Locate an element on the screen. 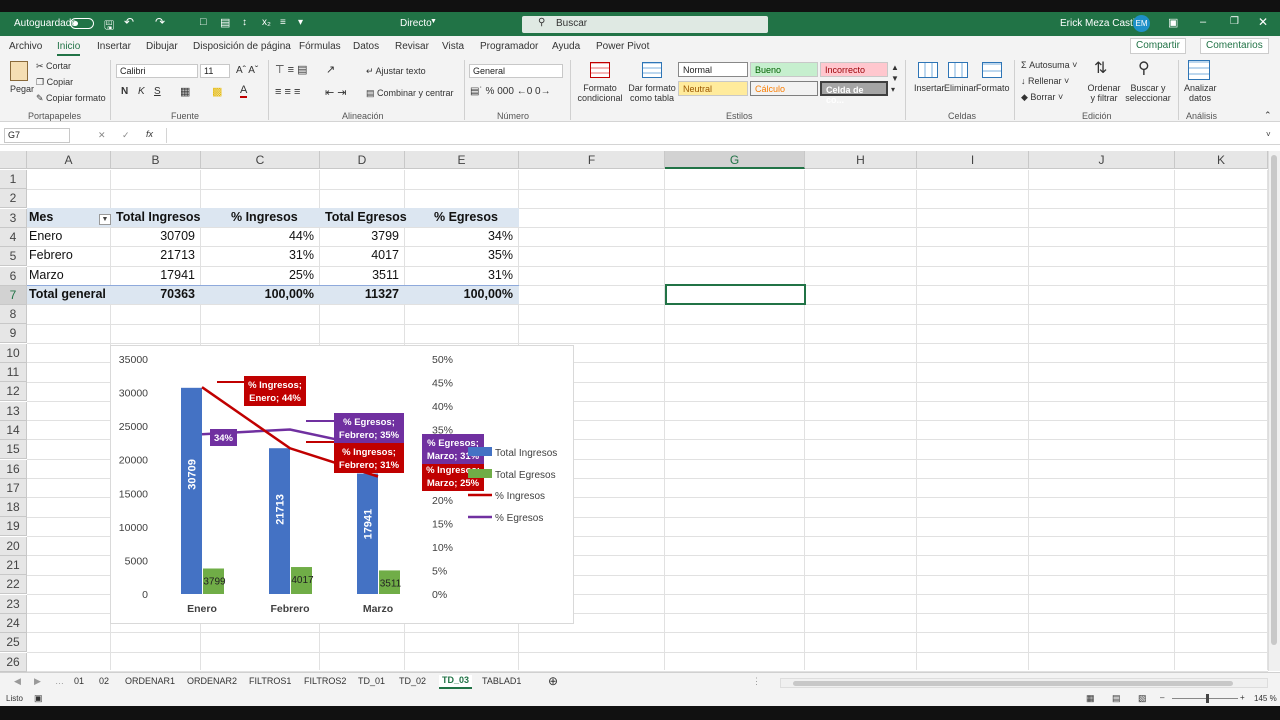 The height and width of the screenshot is (720, 1280). row-header-19: 19 is located at coordinates (13, 527).